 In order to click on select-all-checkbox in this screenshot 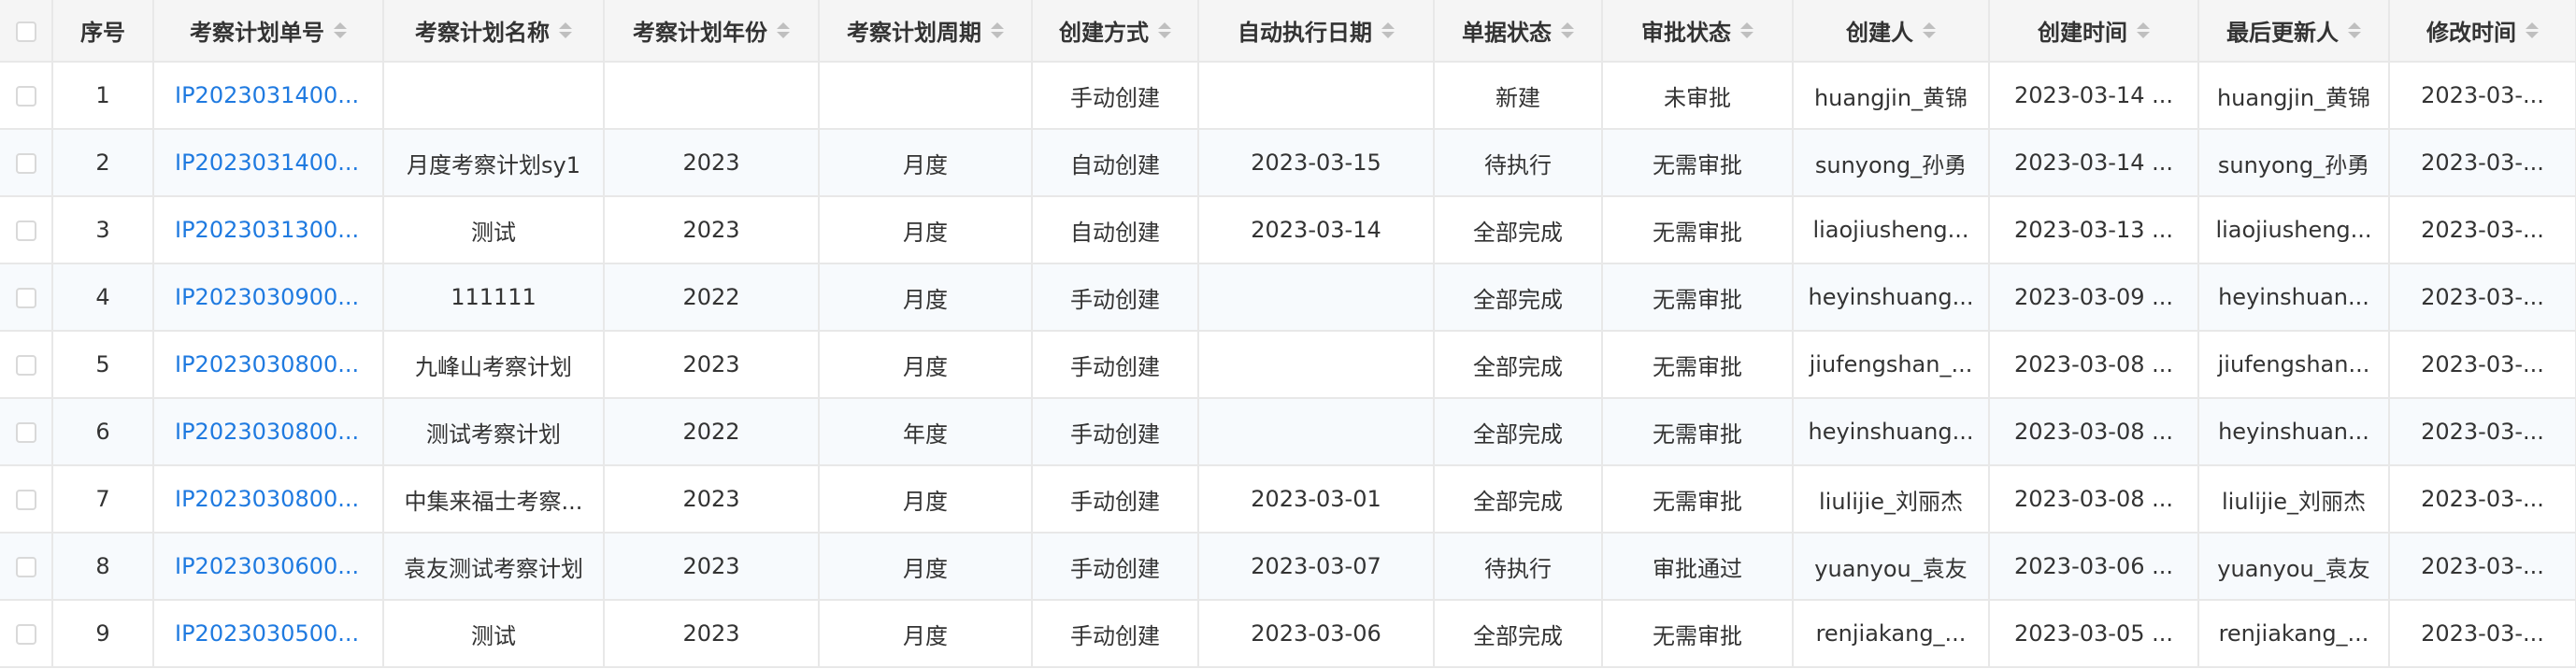, I will do `click(25, 31)`.